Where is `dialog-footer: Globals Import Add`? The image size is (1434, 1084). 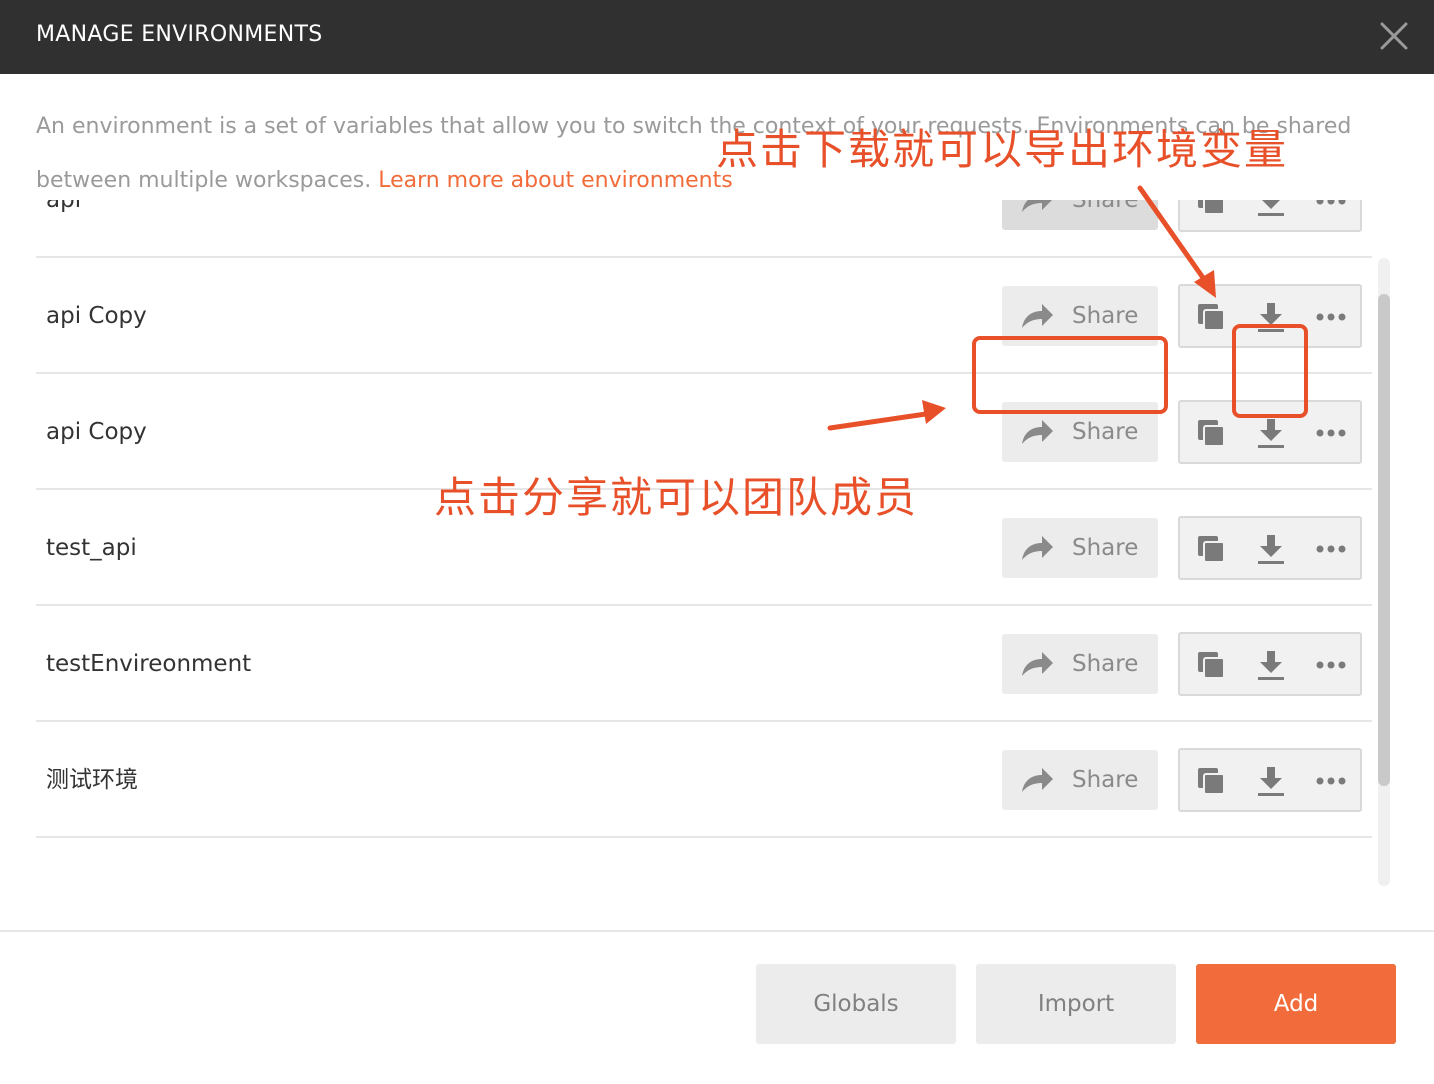 dialog-footer: Globals Import Add is located at coordinates (717, 1007).